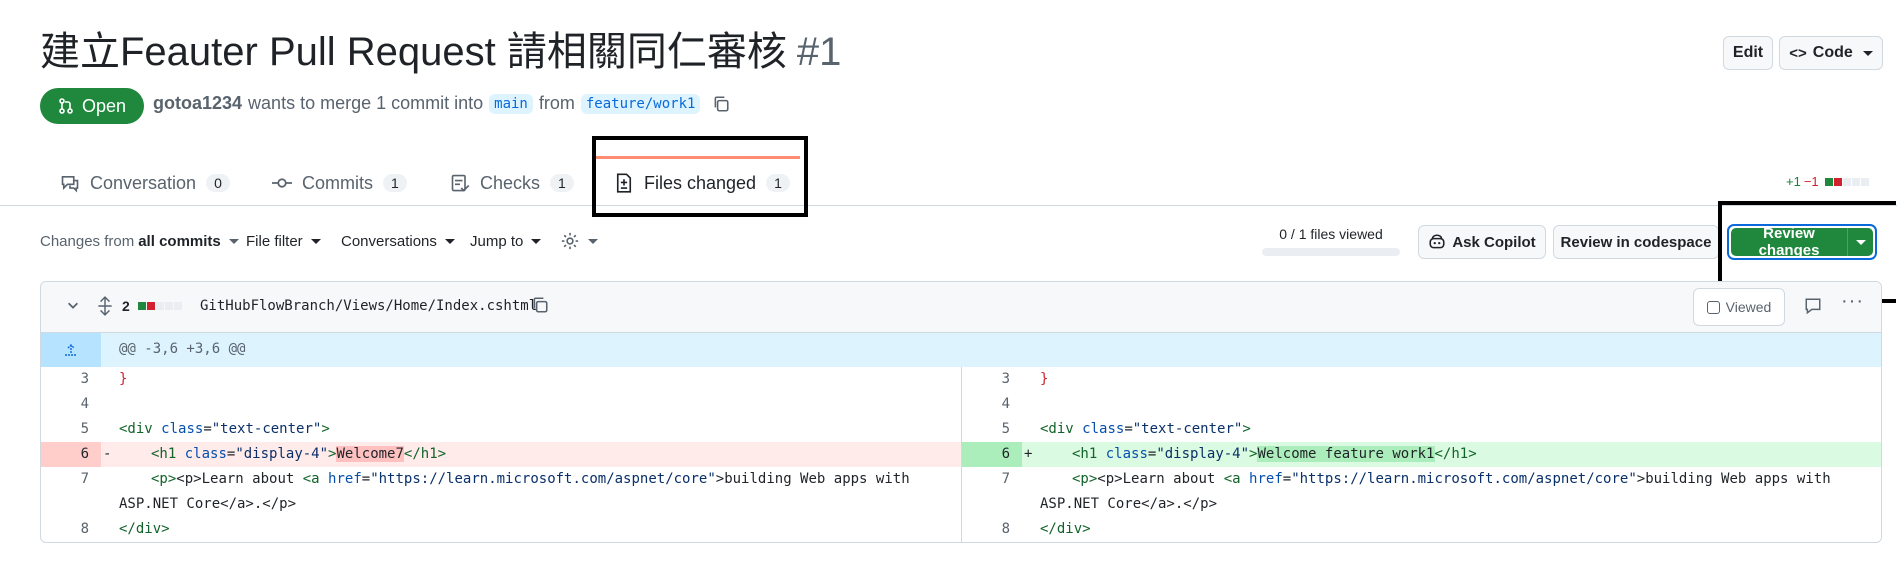 The image size is (1897, 578). What do you see at coordinates (1798, 53) in the screenshot?
I see `code-icon: <>` at bounding box center [1798, 53].